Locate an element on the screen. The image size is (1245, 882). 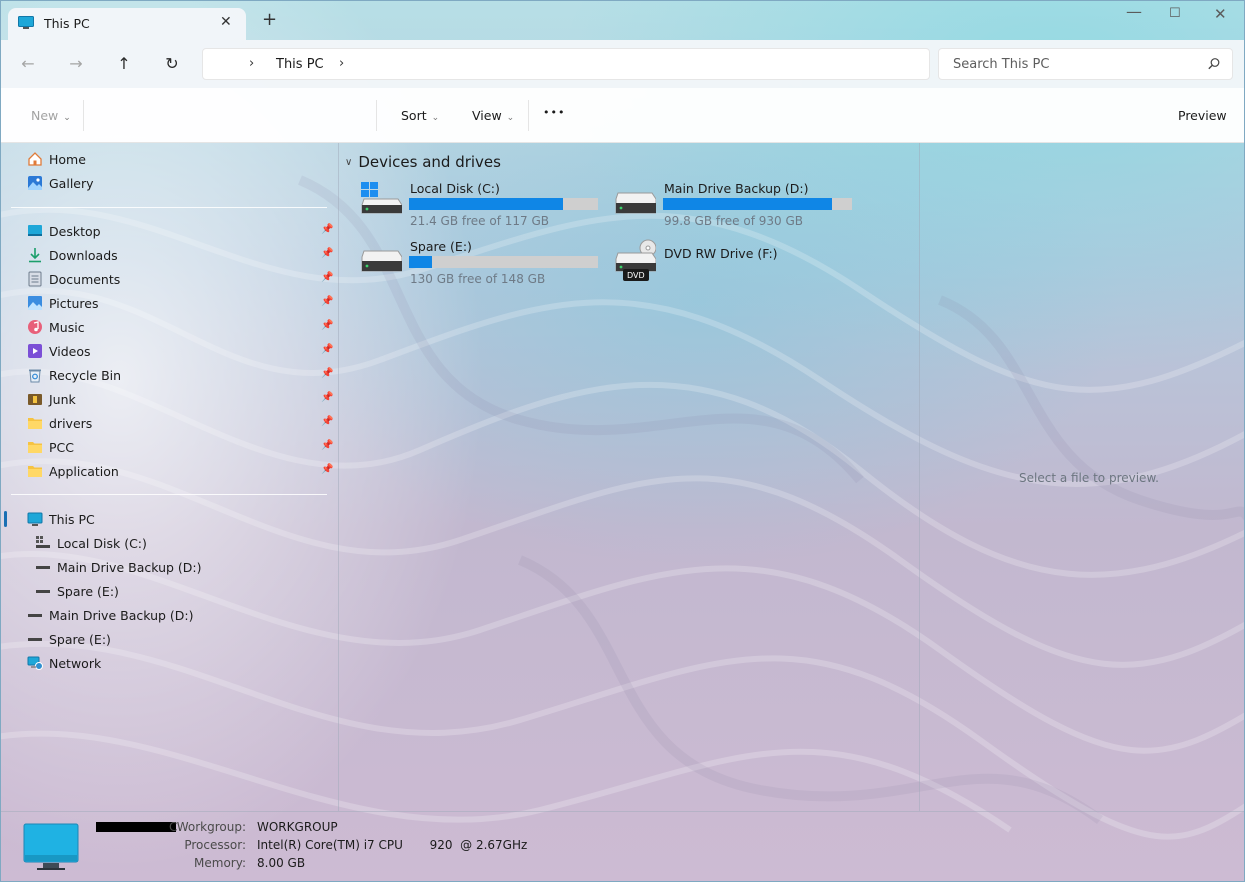
sidebar-item-pictures: Pictures is located at coordinates (63, 303).